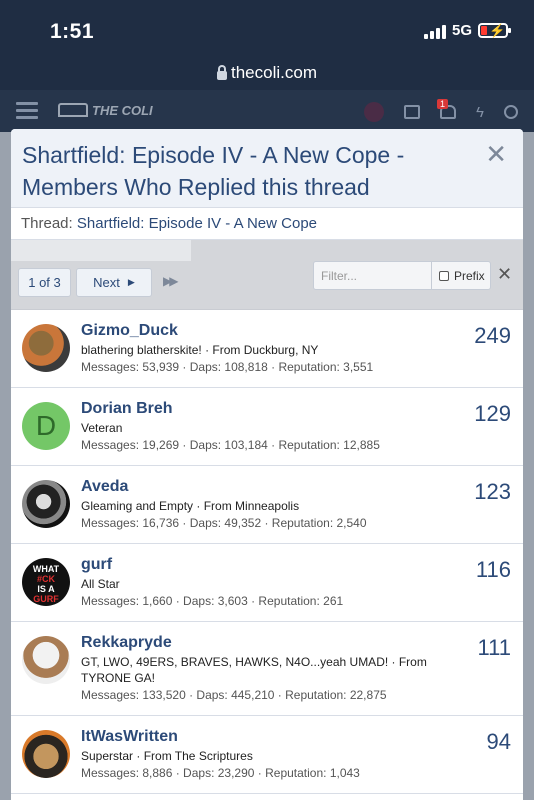 The width and height of the screenshot is (534, 800). What do you see at coordinates (498, 741) in the screenshot?
I see `reply-count: 94` at bounding box center [498, 741].